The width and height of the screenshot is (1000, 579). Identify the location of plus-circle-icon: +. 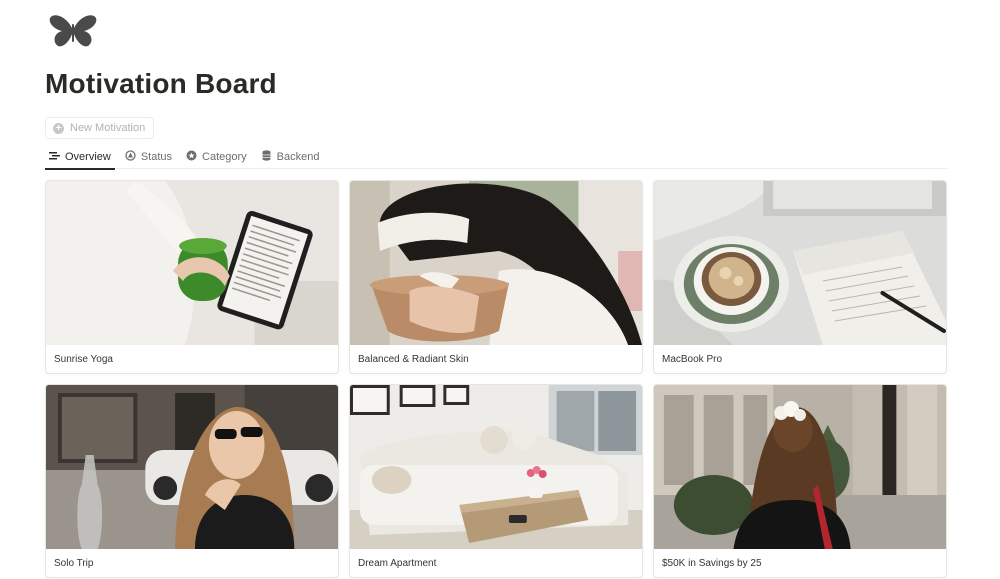
(58, 128).